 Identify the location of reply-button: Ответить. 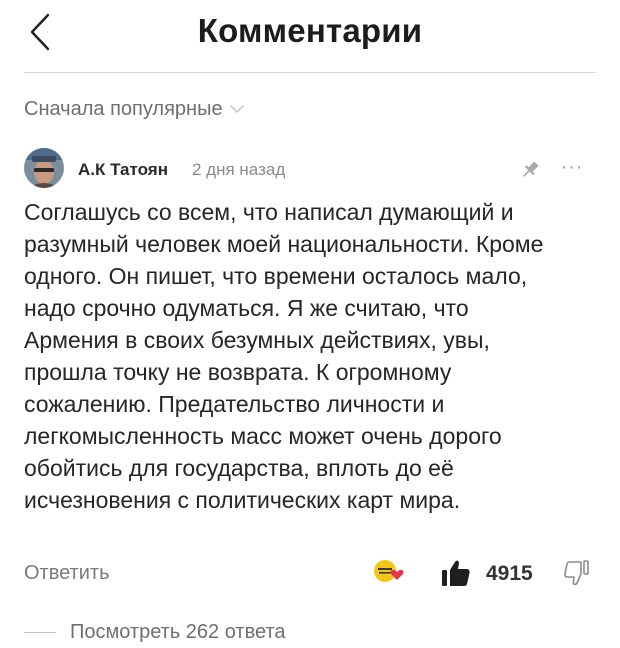
(67, 573).